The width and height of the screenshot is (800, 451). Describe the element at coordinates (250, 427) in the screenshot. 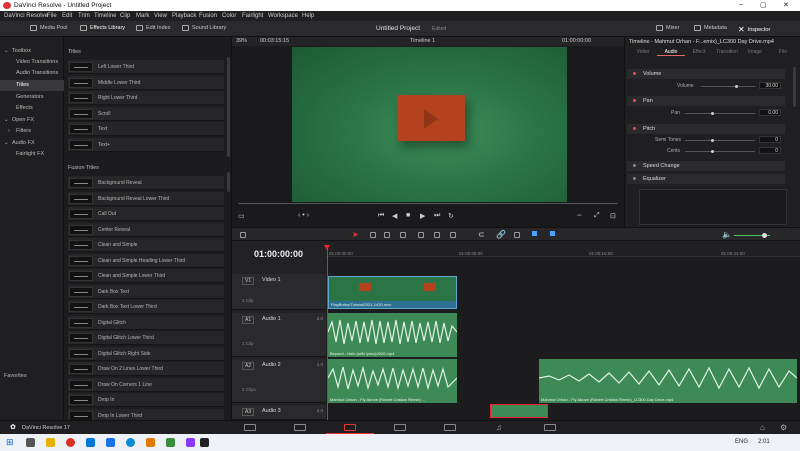

I see `media-page-icon` at that location.